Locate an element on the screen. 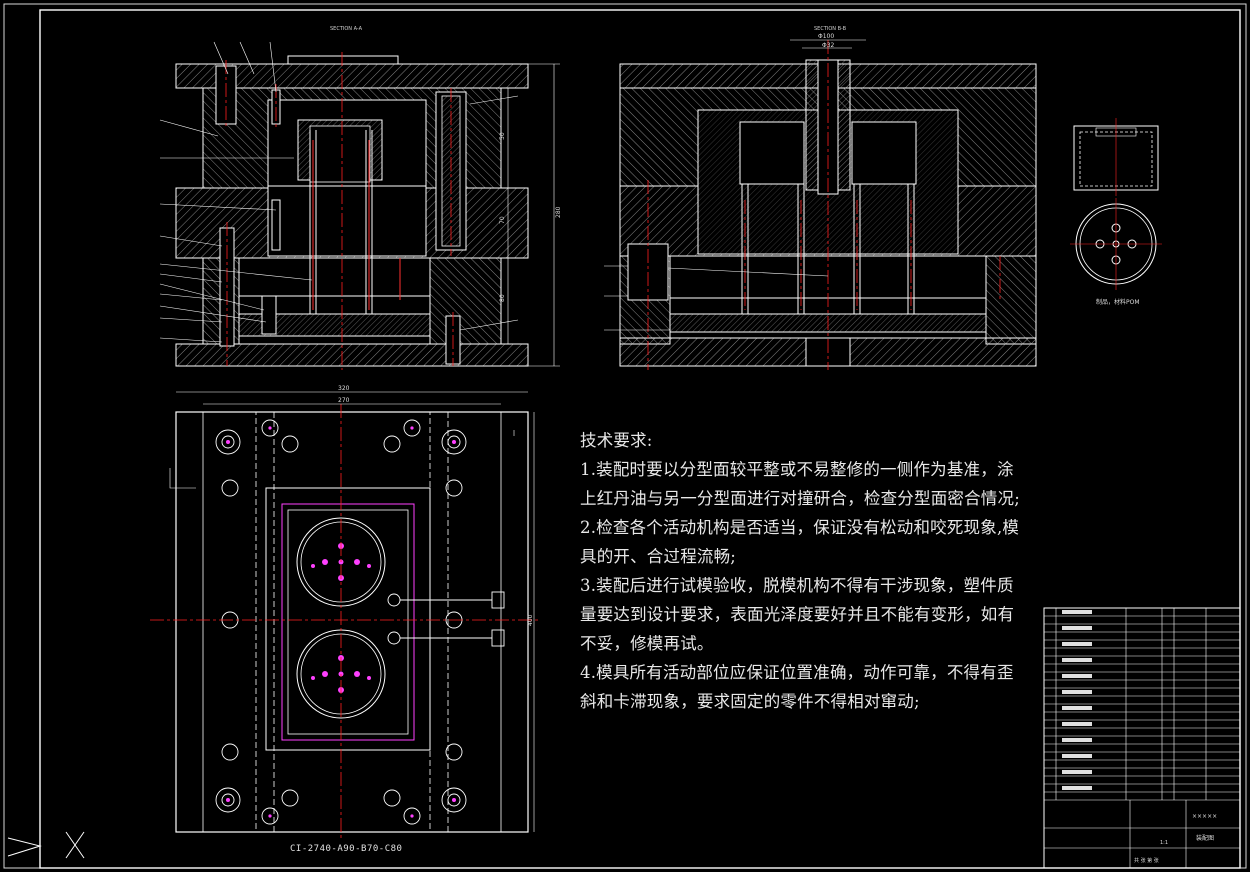 This screenshot has height=872, width=1250. dim-diameter-top: Φ100 is located at coordinates (826, 36).